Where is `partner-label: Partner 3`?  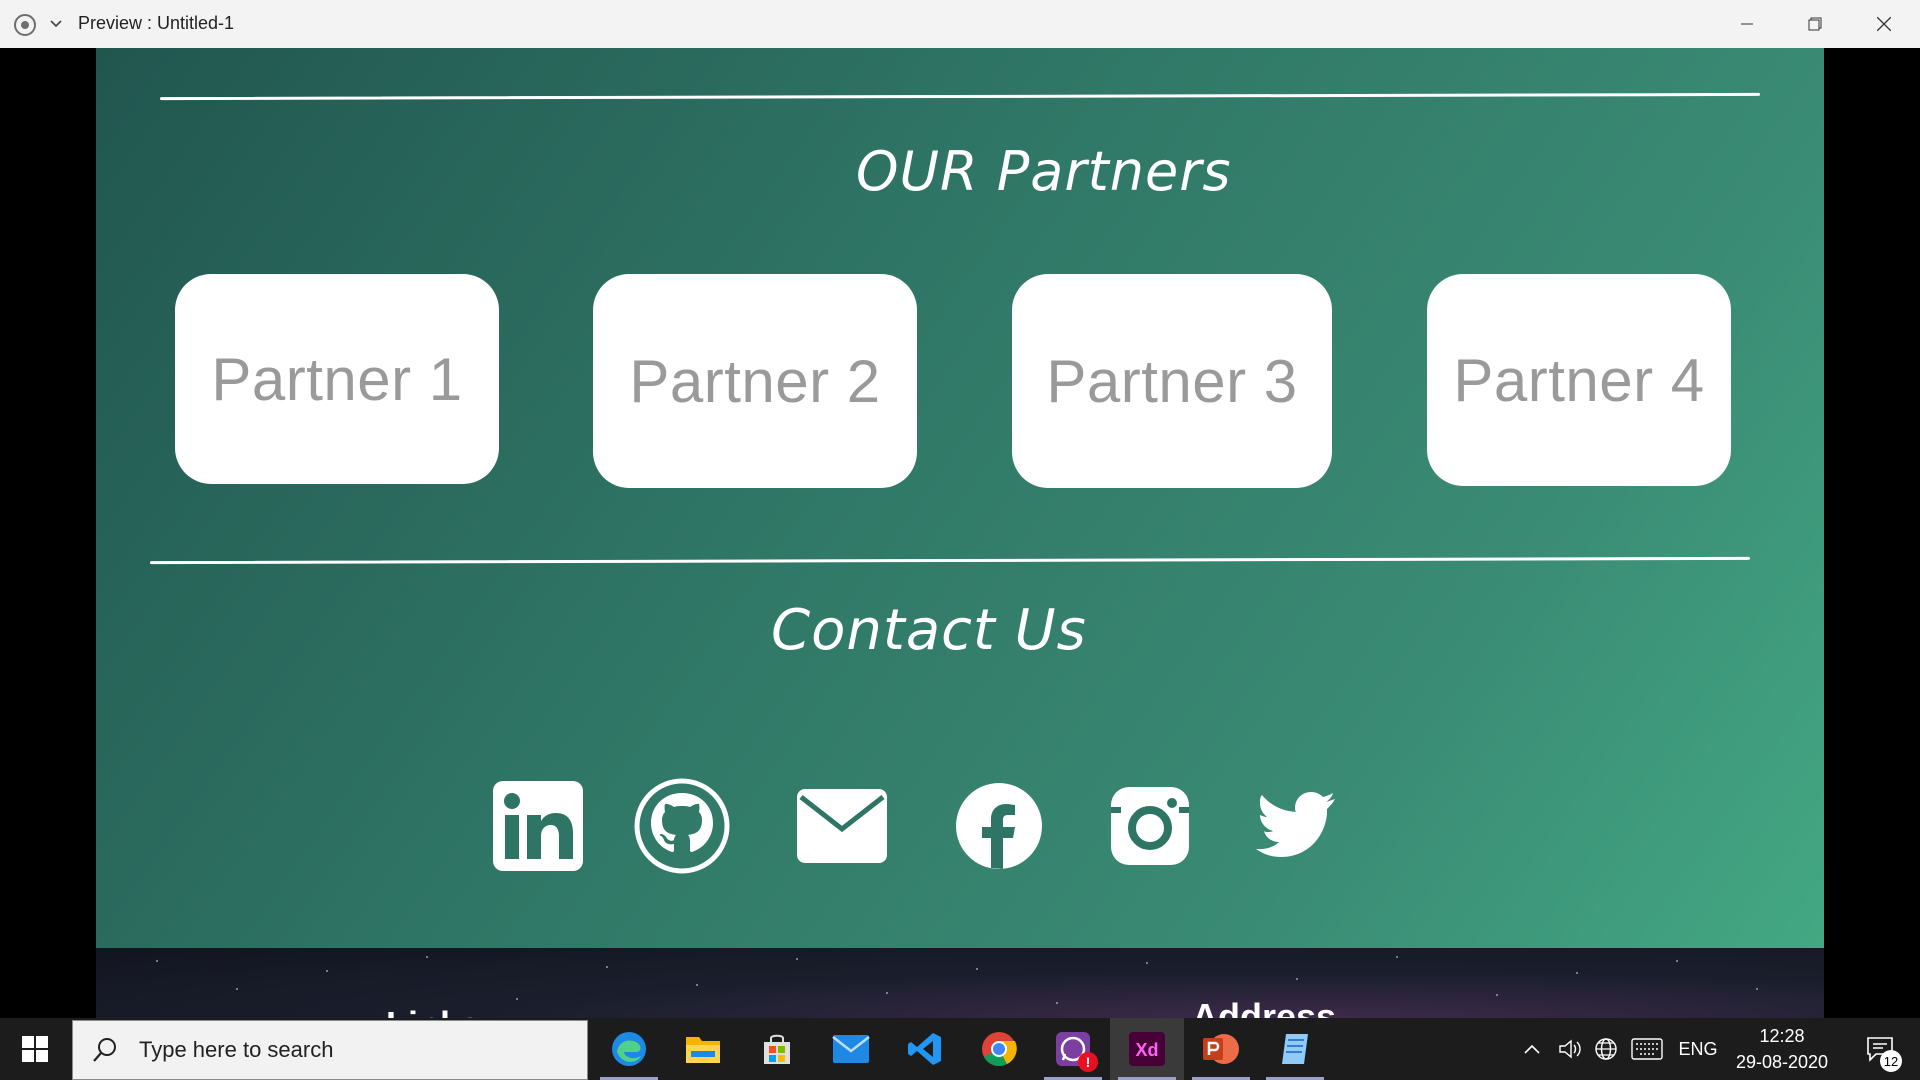
partner-label: Partner 3 is located at coordinates (1172, 381).